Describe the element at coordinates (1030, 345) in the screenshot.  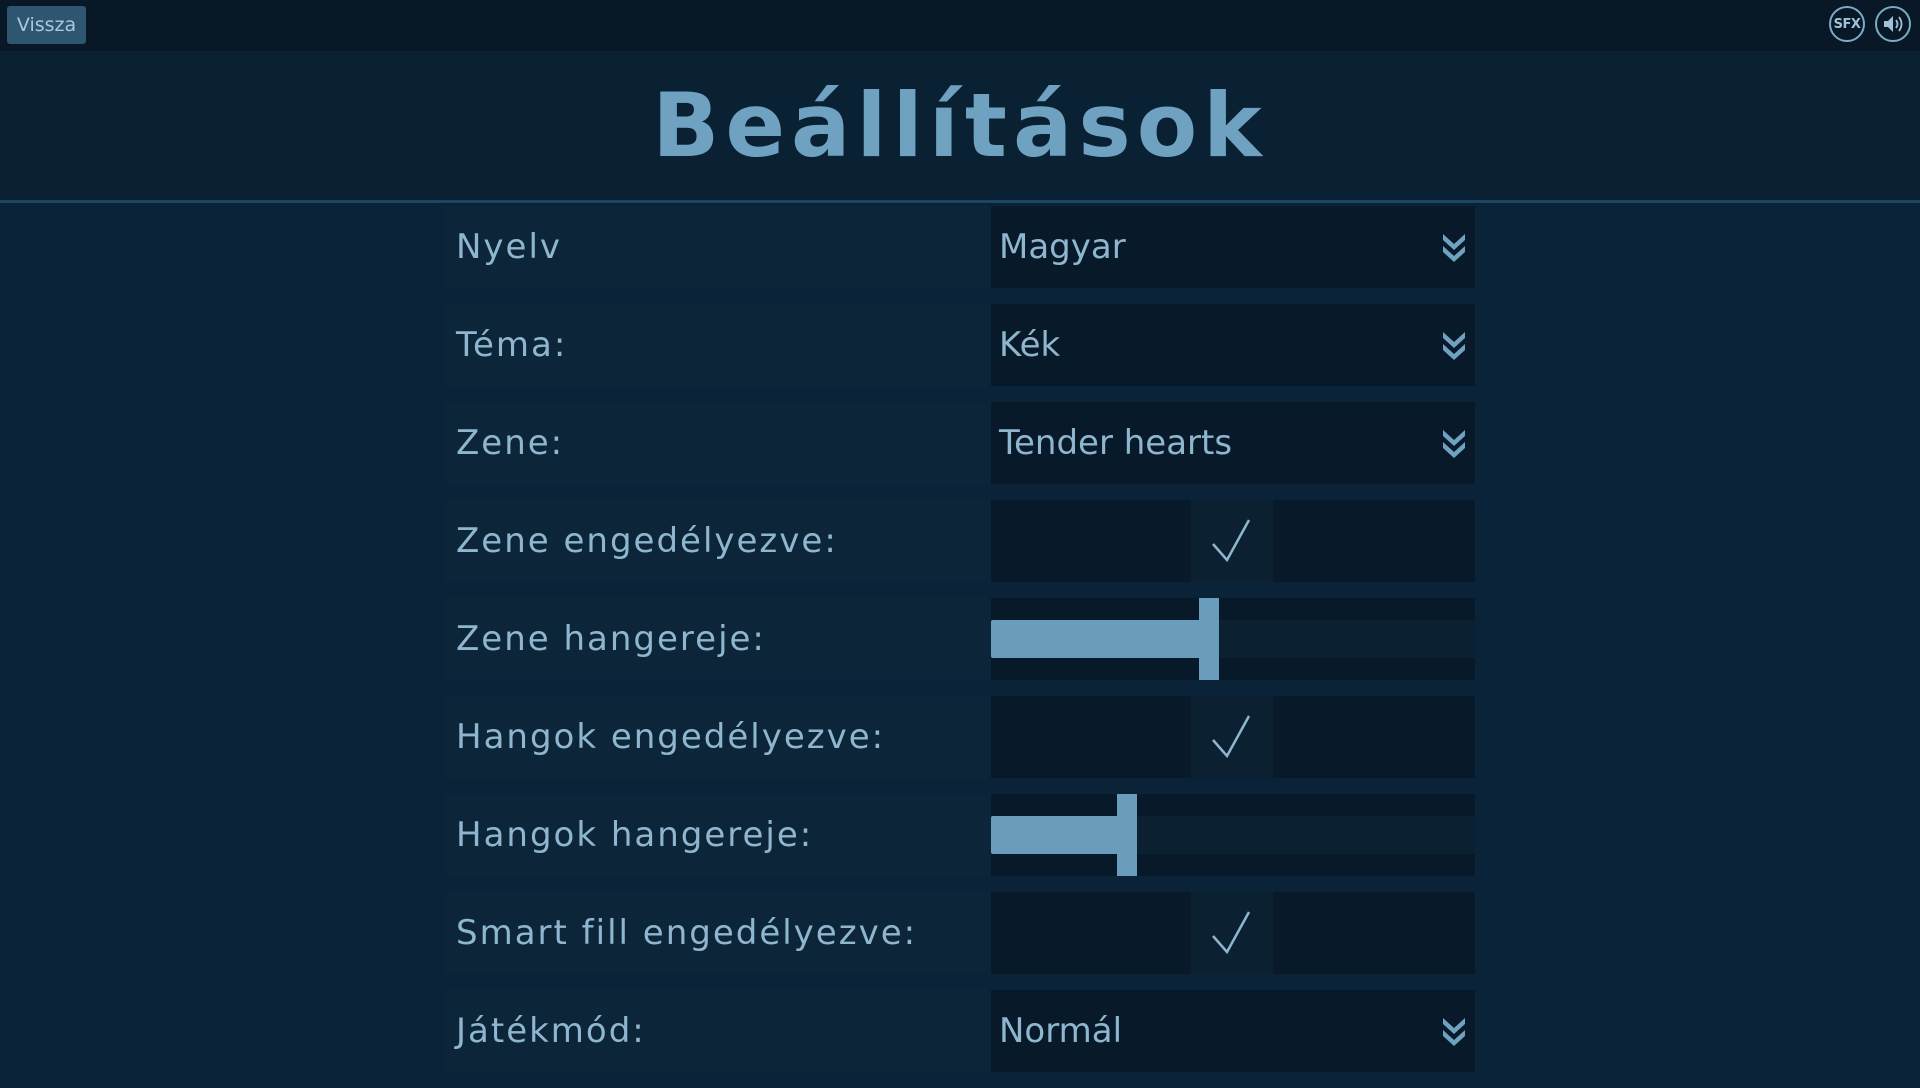
I see `theme-value: Kék` at that location.